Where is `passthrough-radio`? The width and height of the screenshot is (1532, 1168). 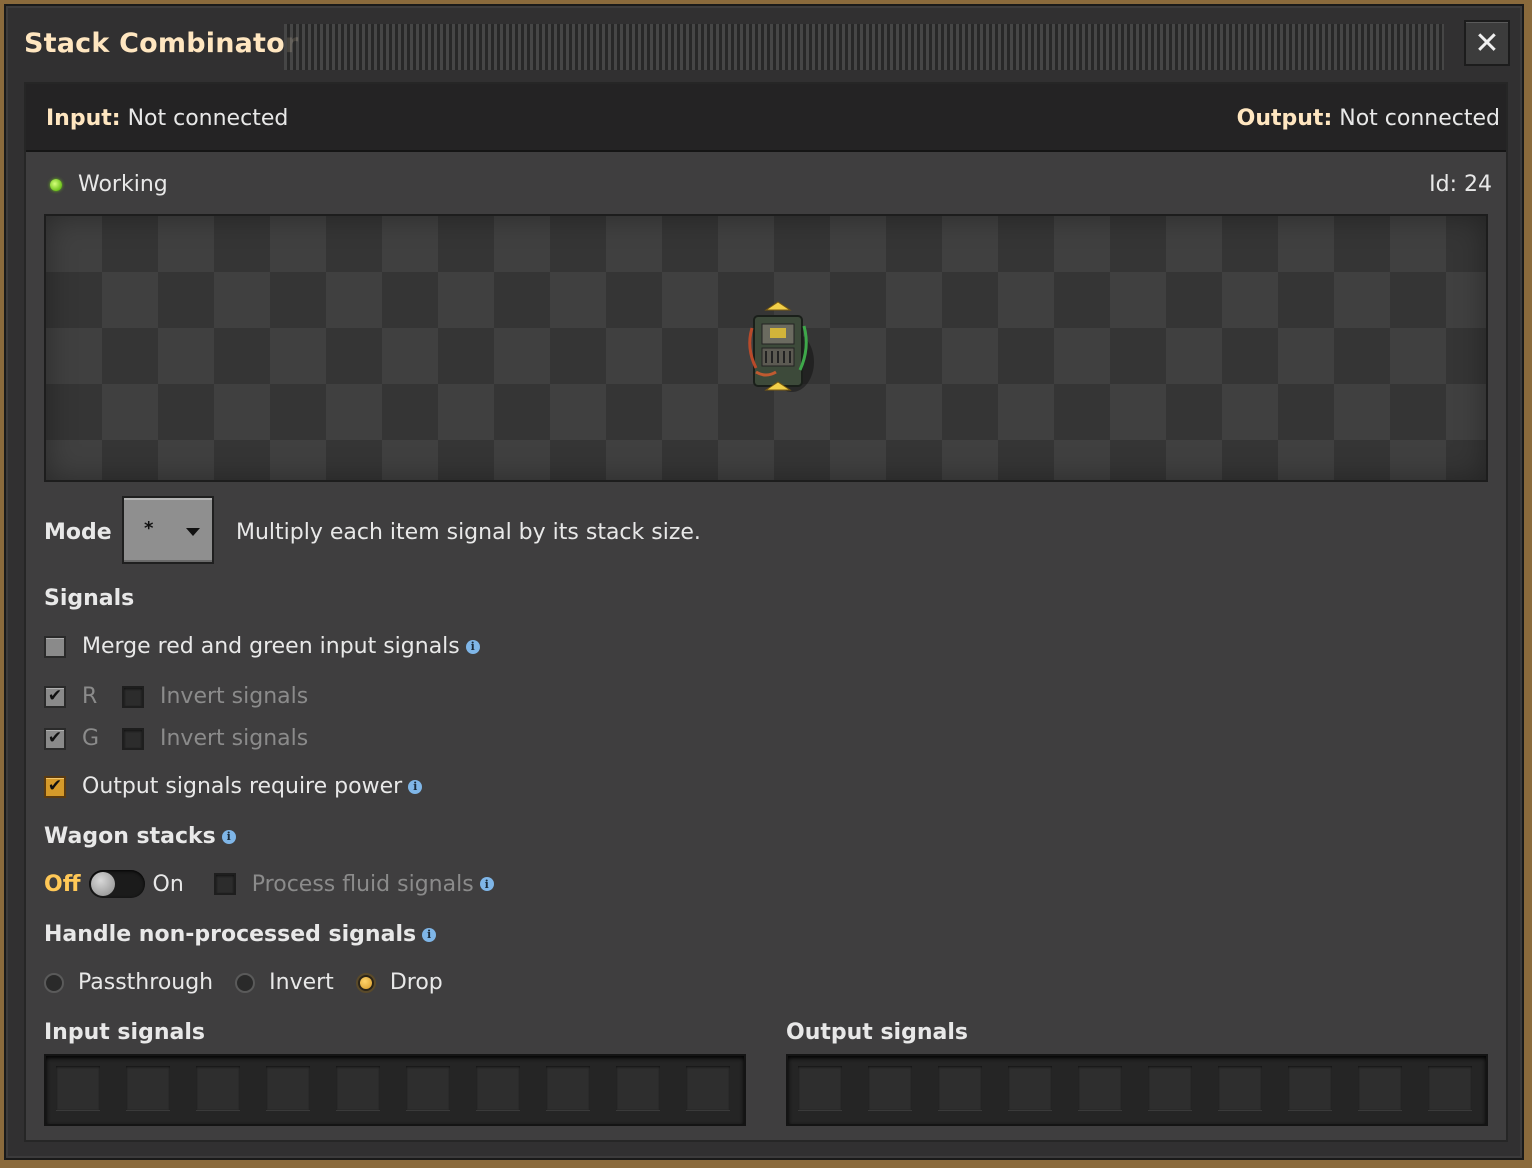
passthrough-radio is located at coordinates (54, 982).